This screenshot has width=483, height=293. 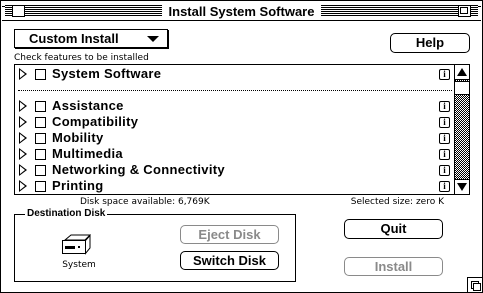 What do you see at coordinates (235, 154) in the screenshot?
I see `feature-row: Multimedia i` at bounding box center [235, 154].